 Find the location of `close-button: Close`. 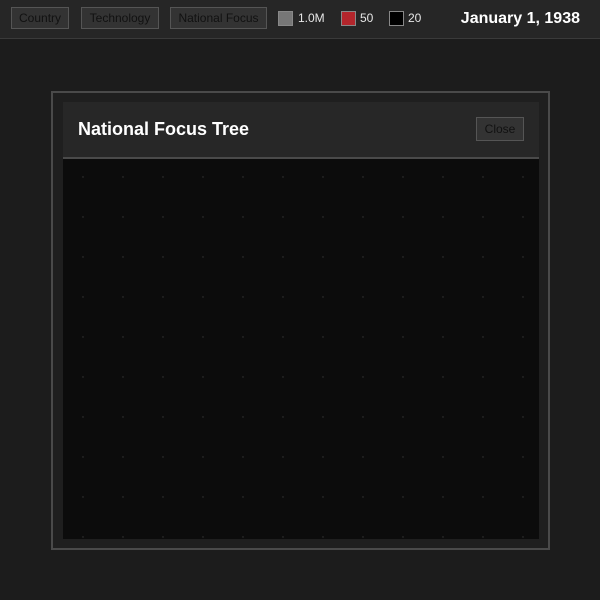

close-button: Close is located at coordinates (500, 129).